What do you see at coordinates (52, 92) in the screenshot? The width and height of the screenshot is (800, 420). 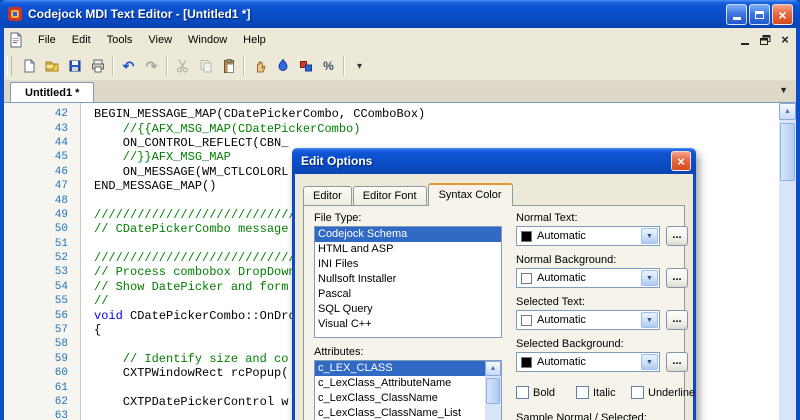 I see `tab-untitled1: Untitled1 *` at bounding box center [52, 92].